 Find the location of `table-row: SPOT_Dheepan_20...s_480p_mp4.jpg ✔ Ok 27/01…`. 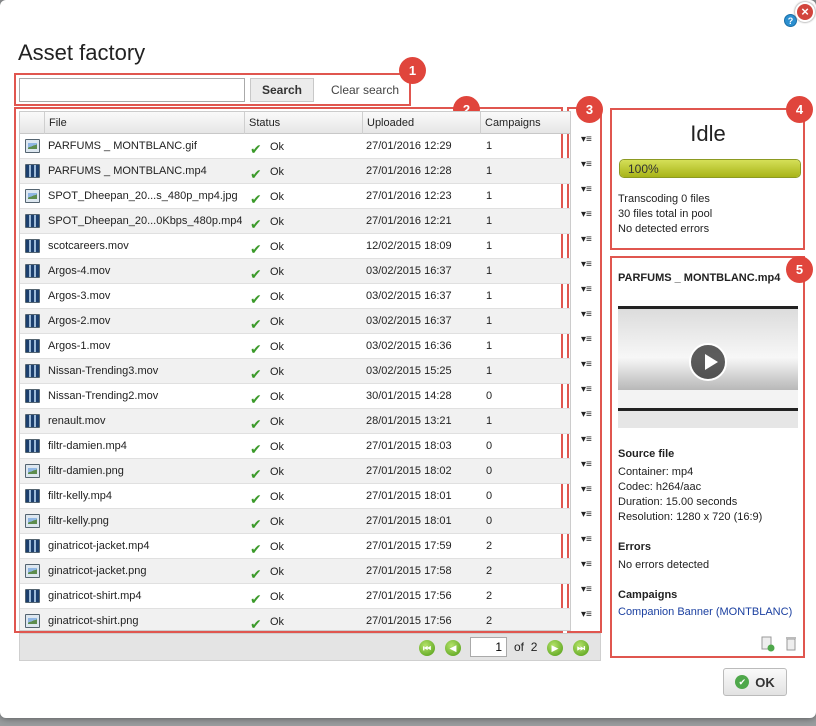

table-row: SPOT_Dheepan_20...s_480p_mp4.jpg ✔ Ok 27/01… is located at coordinates (295, 196).